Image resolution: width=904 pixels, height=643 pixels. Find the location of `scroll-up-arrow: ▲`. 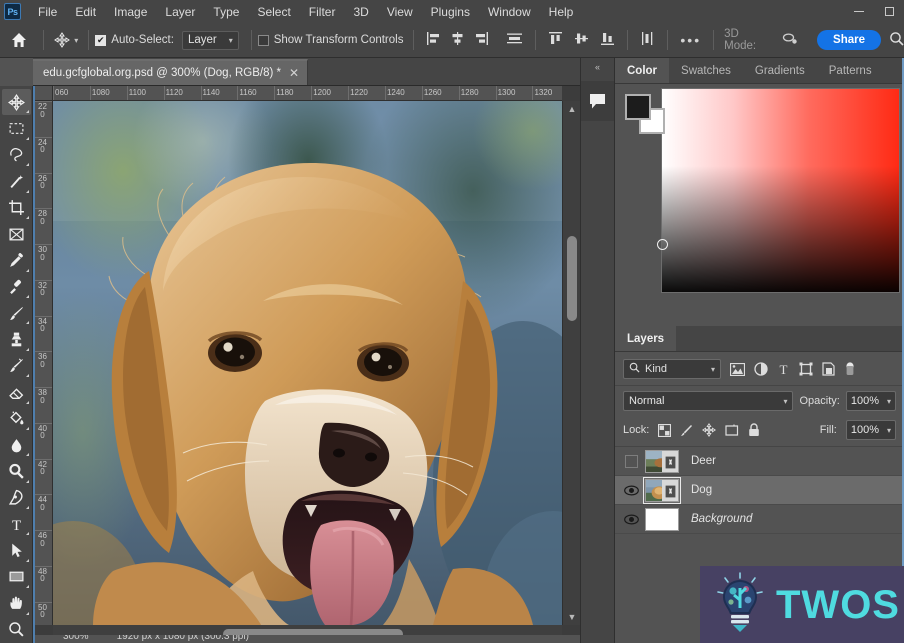

scroll-up-arrow: ▲ is located at coordinates (572, 109).